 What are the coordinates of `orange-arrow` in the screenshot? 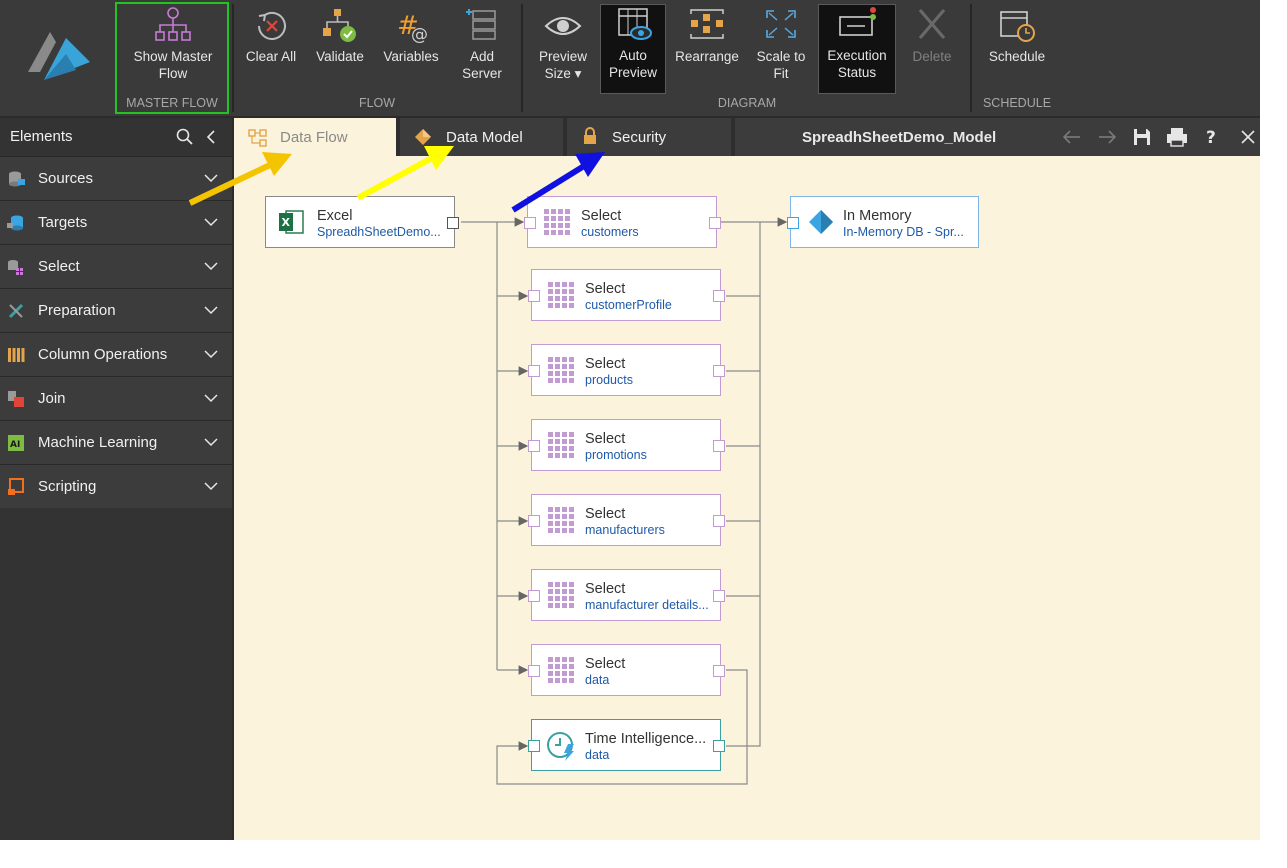 It's located at (240, 179).